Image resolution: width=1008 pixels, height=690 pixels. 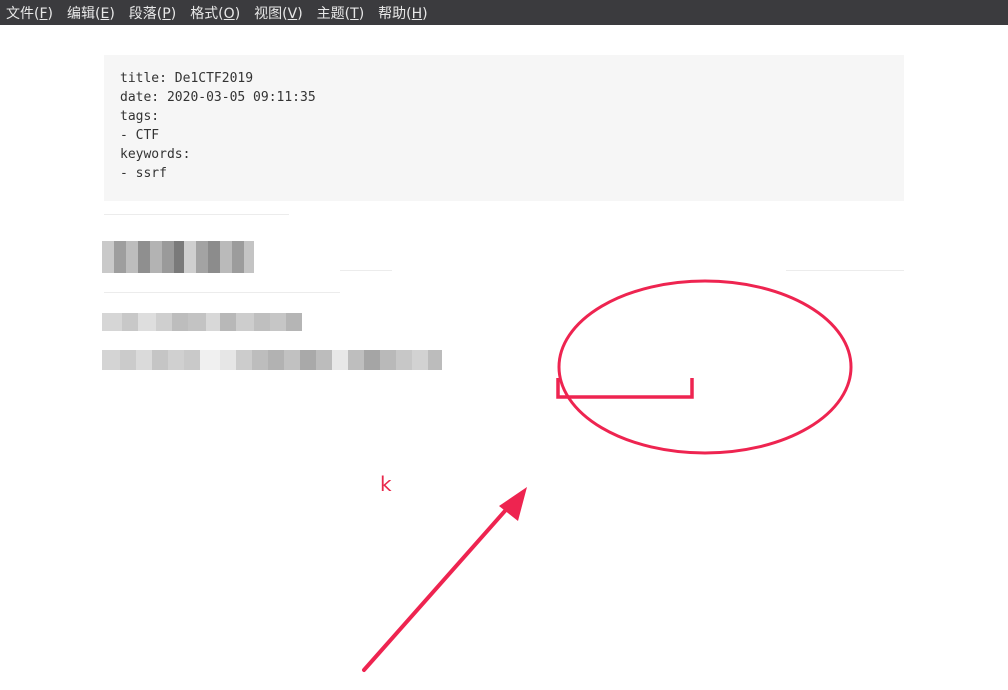 I want to click on menu-edit: 编辑(E), so click(x=91, y=13).